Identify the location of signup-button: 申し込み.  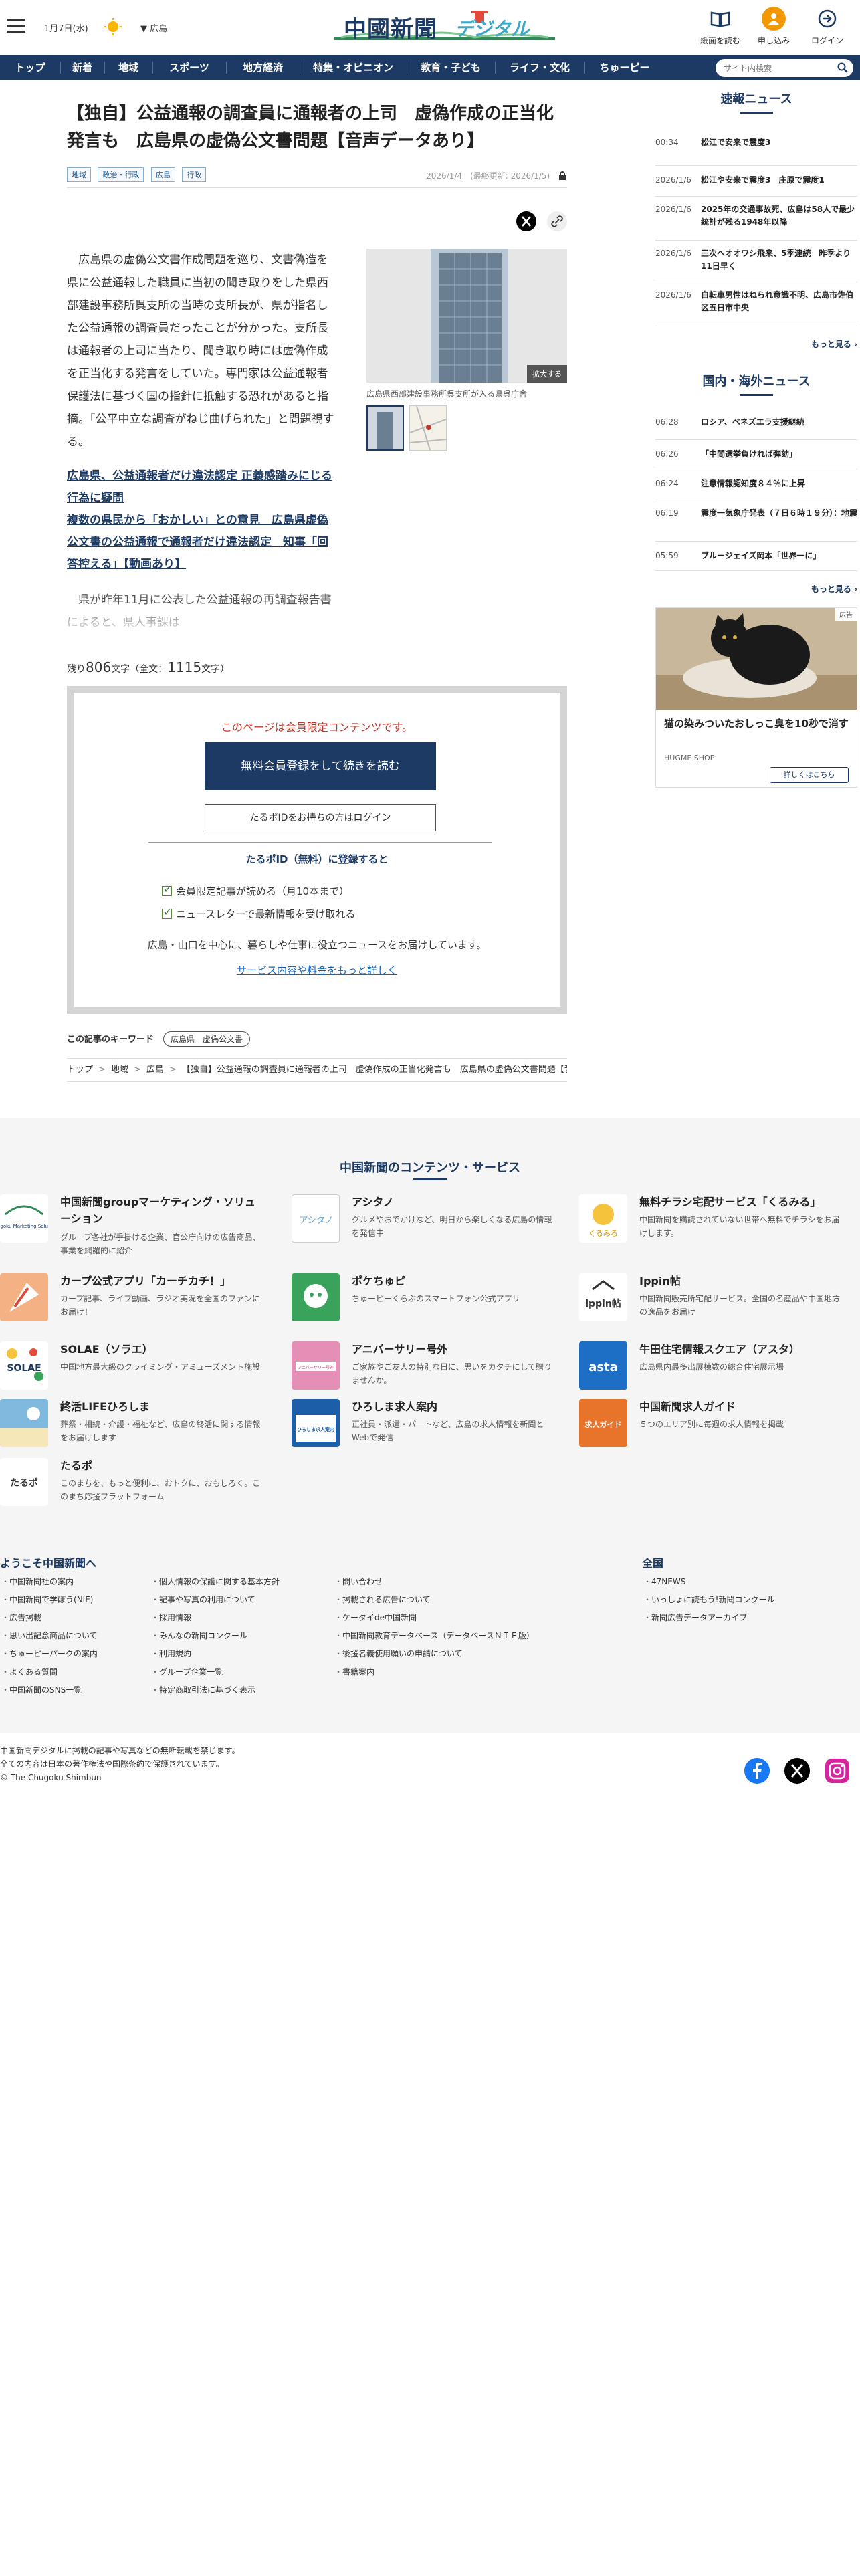
(773, 27).